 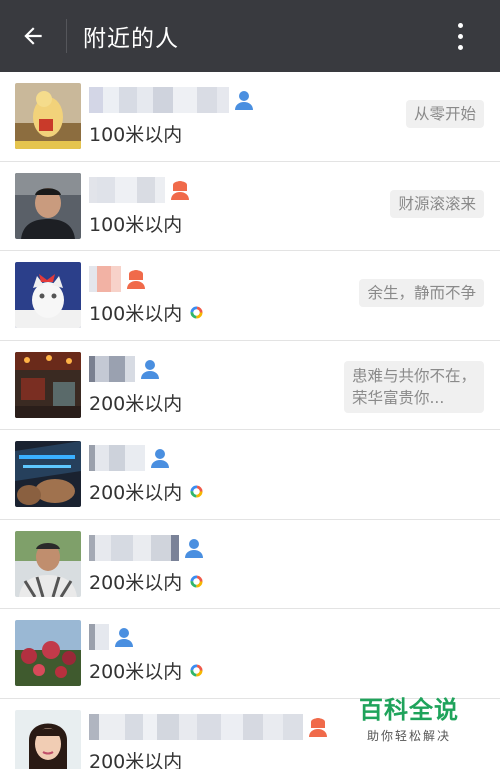 What do you see at coordinates (66, 36) in the screenshot?
I see `title-divider` at bounding box center [66, 36].